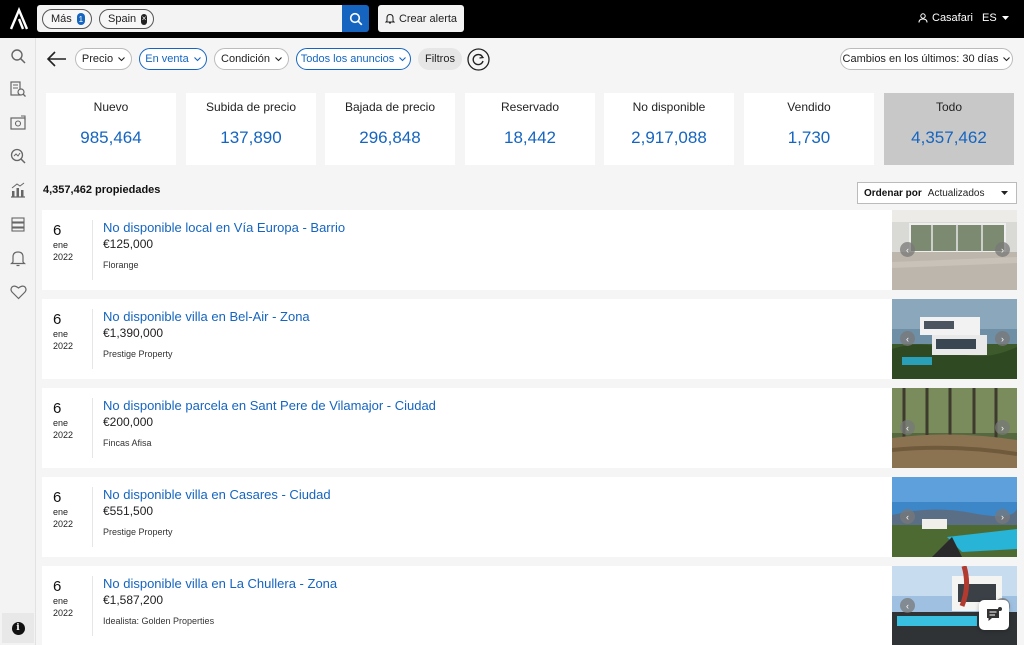 This screenshot has height=645, width=1024. I want to click on remove-chip-icon: ×, so click(144, 19).